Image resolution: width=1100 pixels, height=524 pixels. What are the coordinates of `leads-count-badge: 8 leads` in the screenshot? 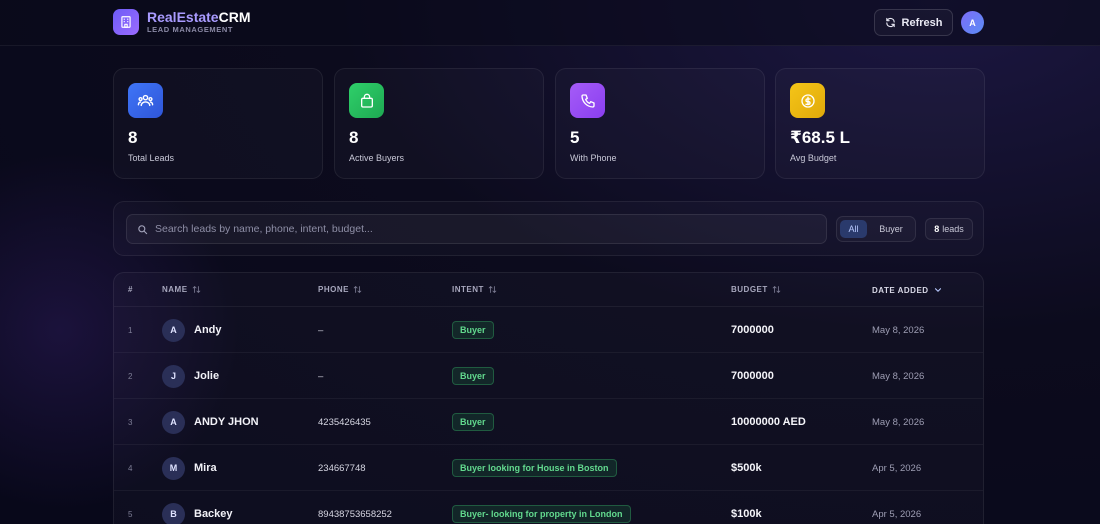 It's located at (949, 229).